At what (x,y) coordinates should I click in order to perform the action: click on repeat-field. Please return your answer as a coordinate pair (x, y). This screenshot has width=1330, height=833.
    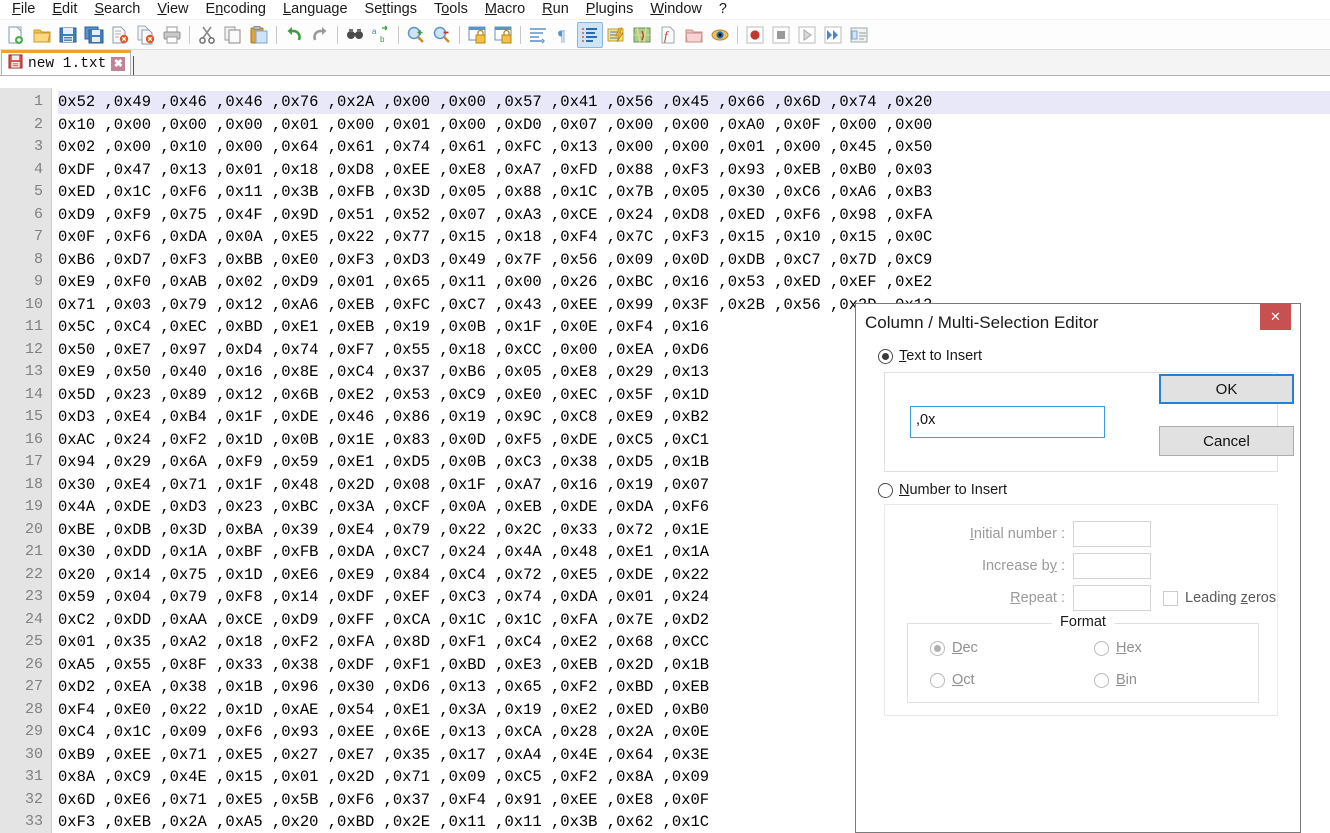
    Looking at the image, I should click on (1112, 598).